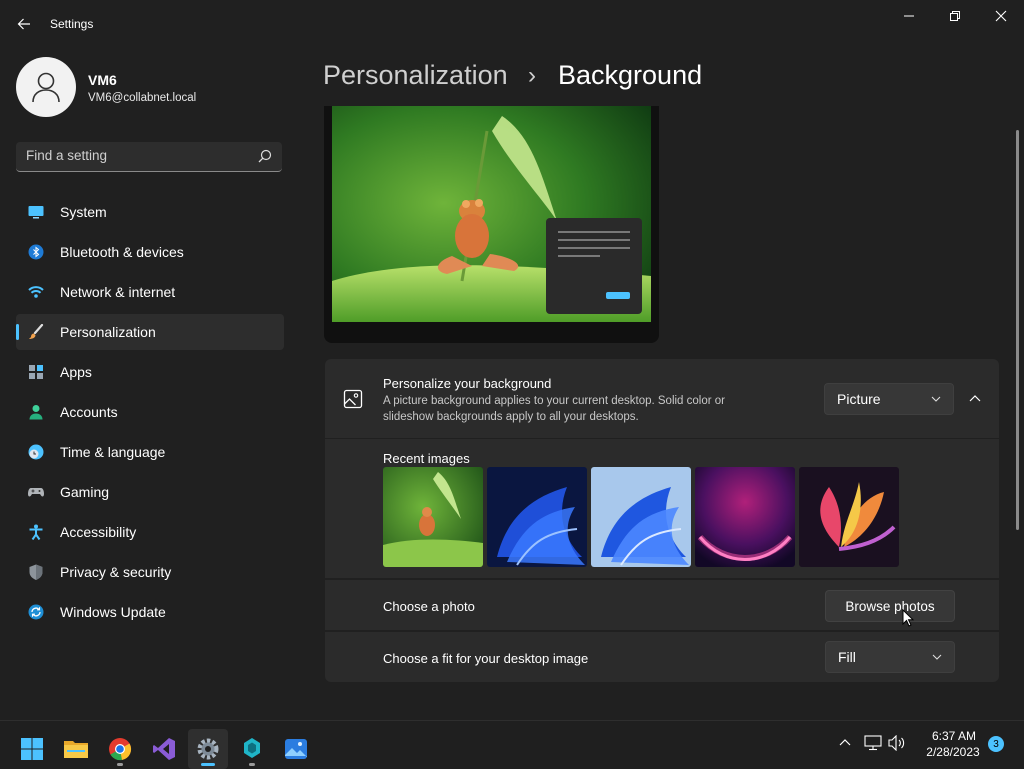 Image resolution: width=1024 pixels, height=769 pixels. I want to click on taskbar-app, so click(252, 749).